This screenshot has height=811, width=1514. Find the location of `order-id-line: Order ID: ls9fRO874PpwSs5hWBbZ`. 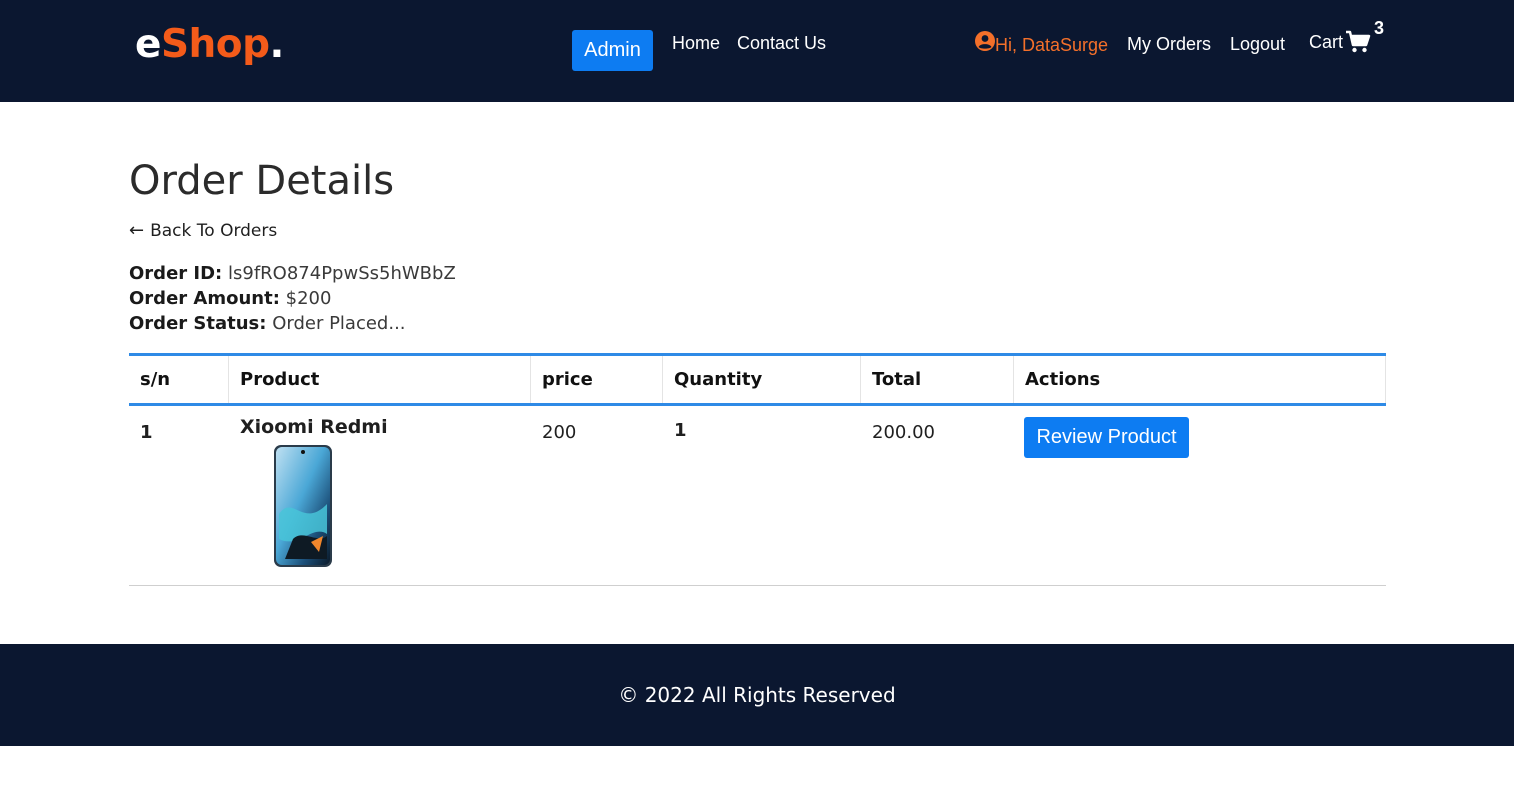

order-id-line: Order ID: ls9fRO874PpwSs5hWBbZ is located at coordinates (292, 273).